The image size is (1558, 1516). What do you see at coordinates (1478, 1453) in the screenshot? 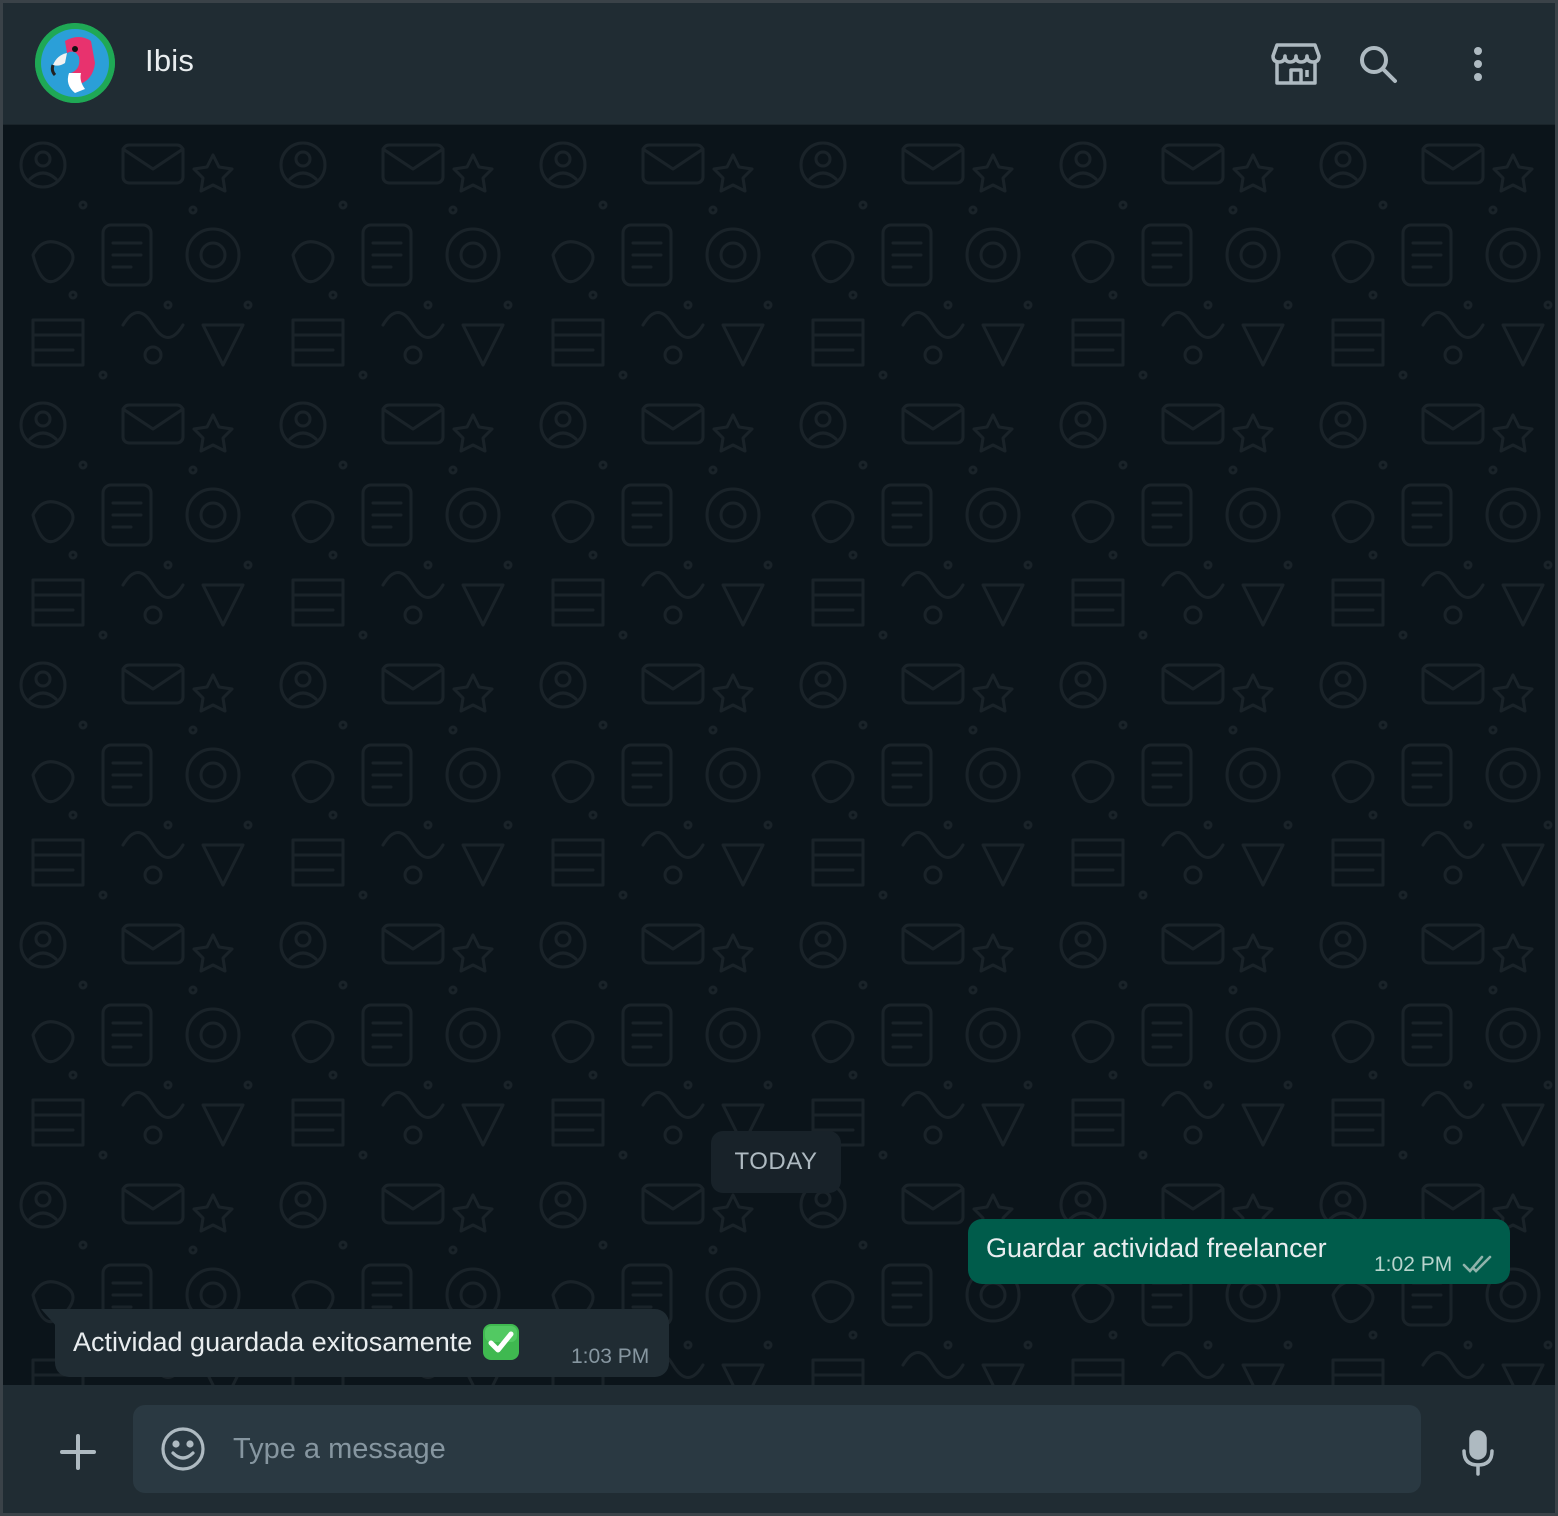
I see `microphone-icon` at bounding box center [1478, 1453].